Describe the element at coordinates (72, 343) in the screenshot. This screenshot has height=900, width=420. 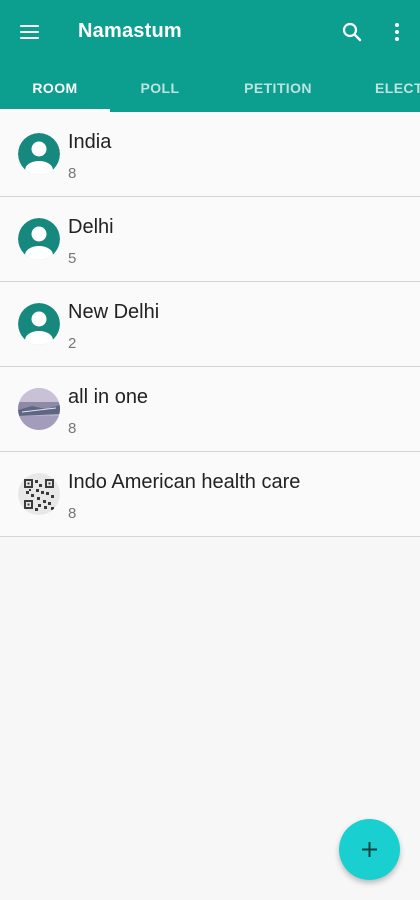
I see `room-member-count: 2` at that location.